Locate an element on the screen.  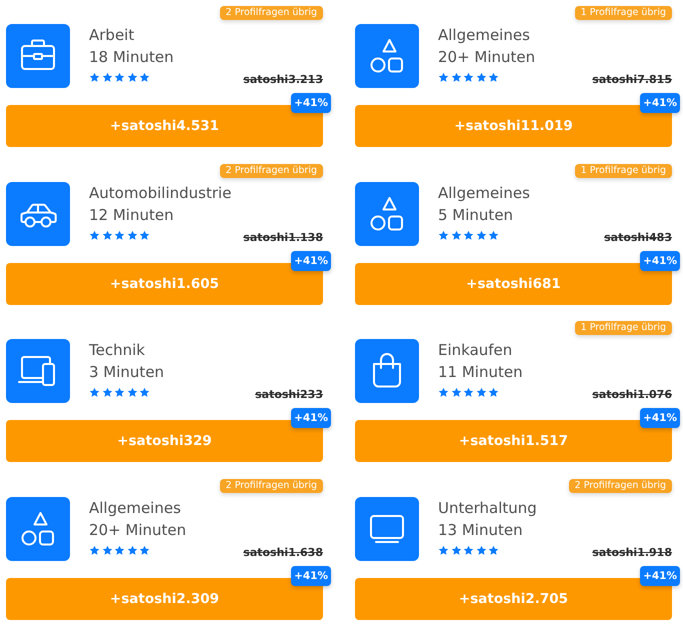
survey-duration: 18 Minuten is located at coordinates (131, 57).